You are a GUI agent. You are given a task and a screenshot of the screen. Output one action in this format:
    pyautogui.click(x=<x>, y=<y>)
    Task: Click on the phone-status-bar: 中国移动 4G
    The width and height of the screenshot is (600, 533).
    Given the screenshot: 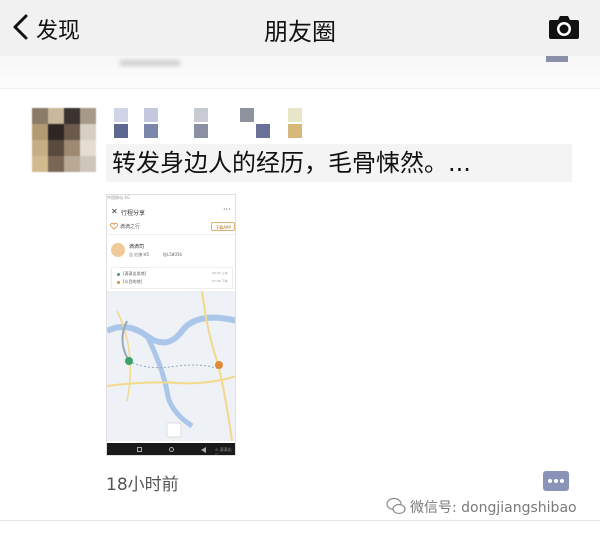 What is the action you would take?
    pyautogui.click(x=118, y=197)
    